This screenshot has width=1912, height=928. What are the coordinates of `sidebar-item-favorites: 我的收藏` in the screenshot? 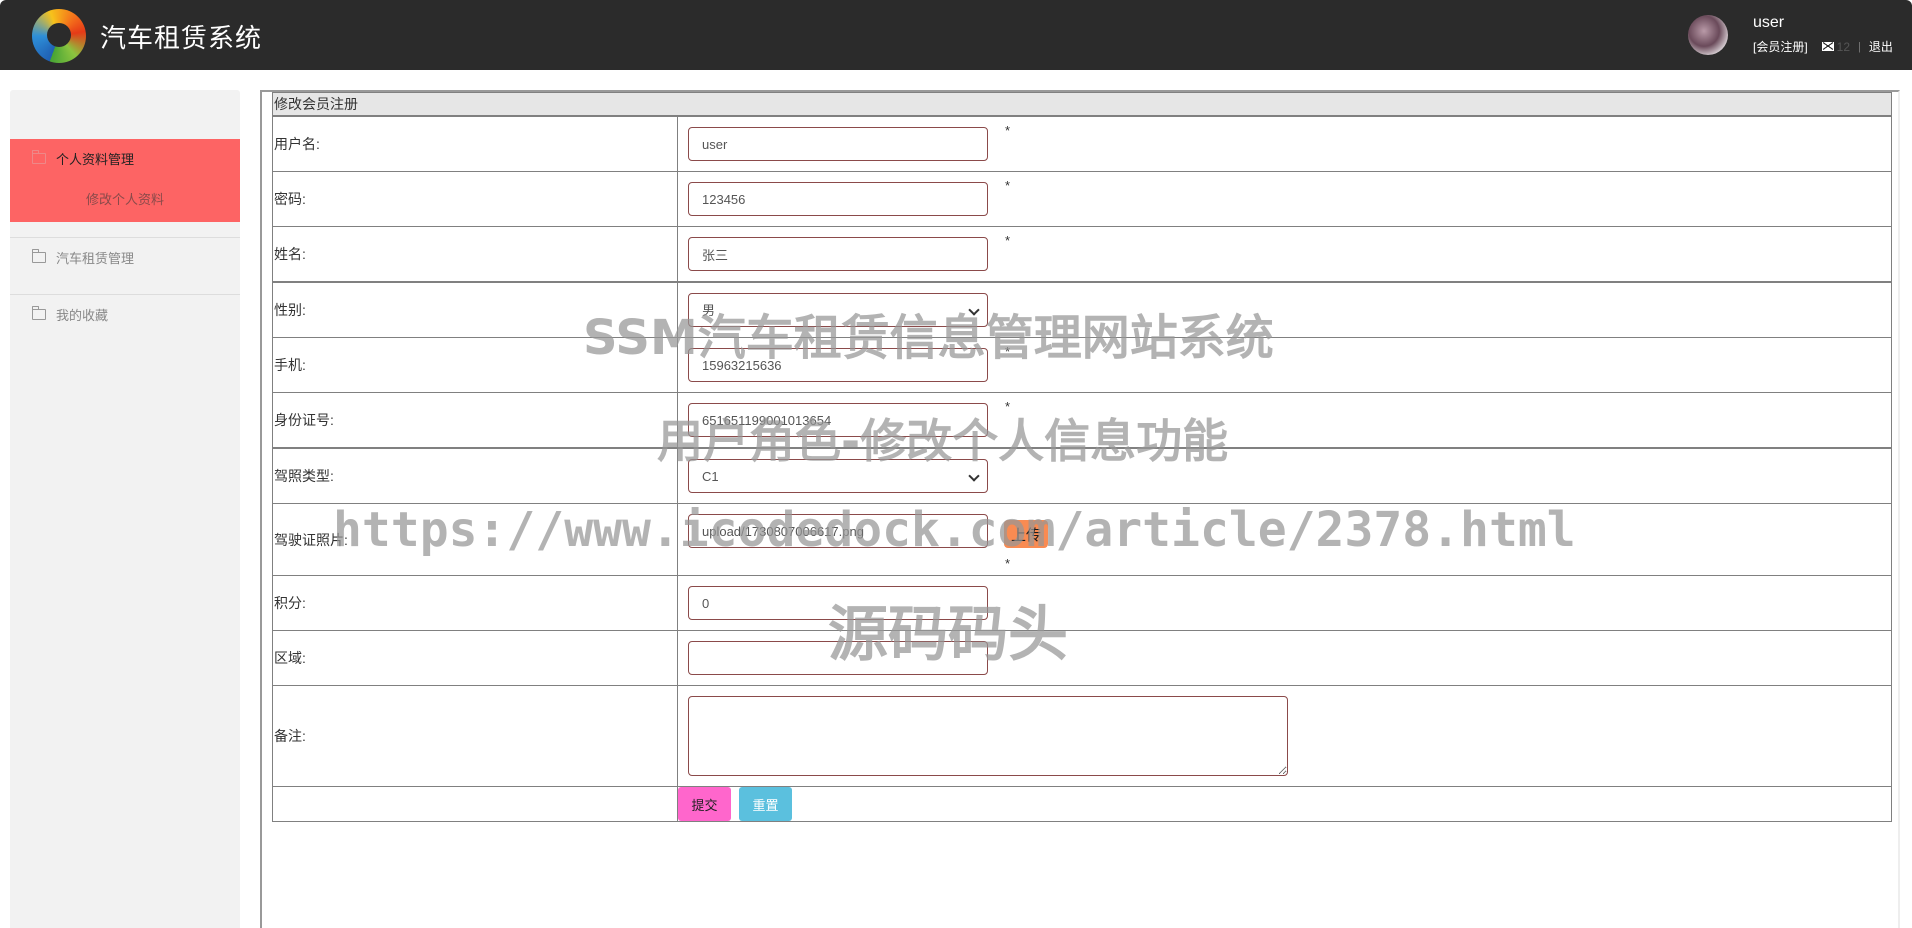 It's located at (70, 314).